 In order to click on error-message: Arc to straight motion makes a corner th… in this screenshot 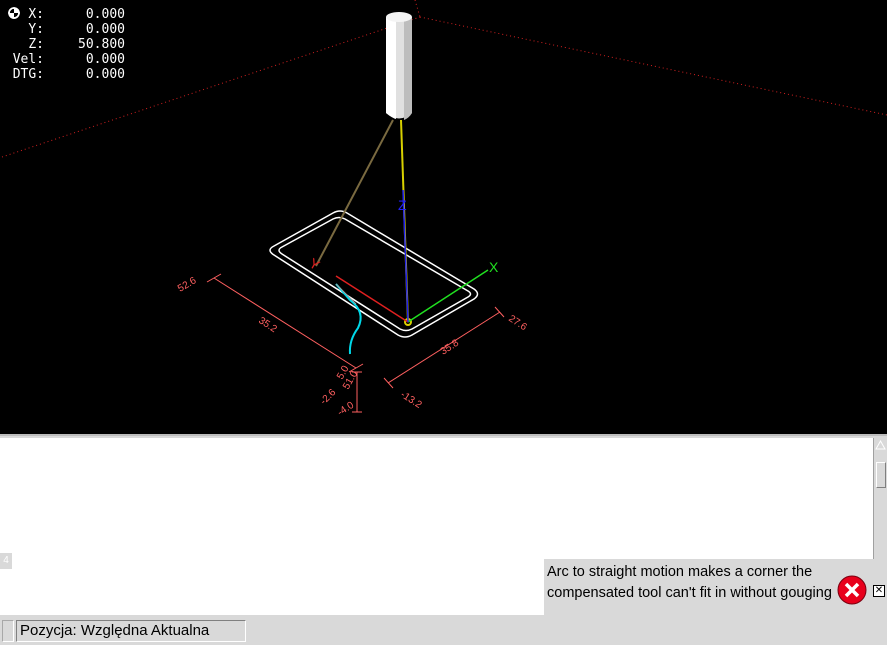, I will do `click(689, 582)`.